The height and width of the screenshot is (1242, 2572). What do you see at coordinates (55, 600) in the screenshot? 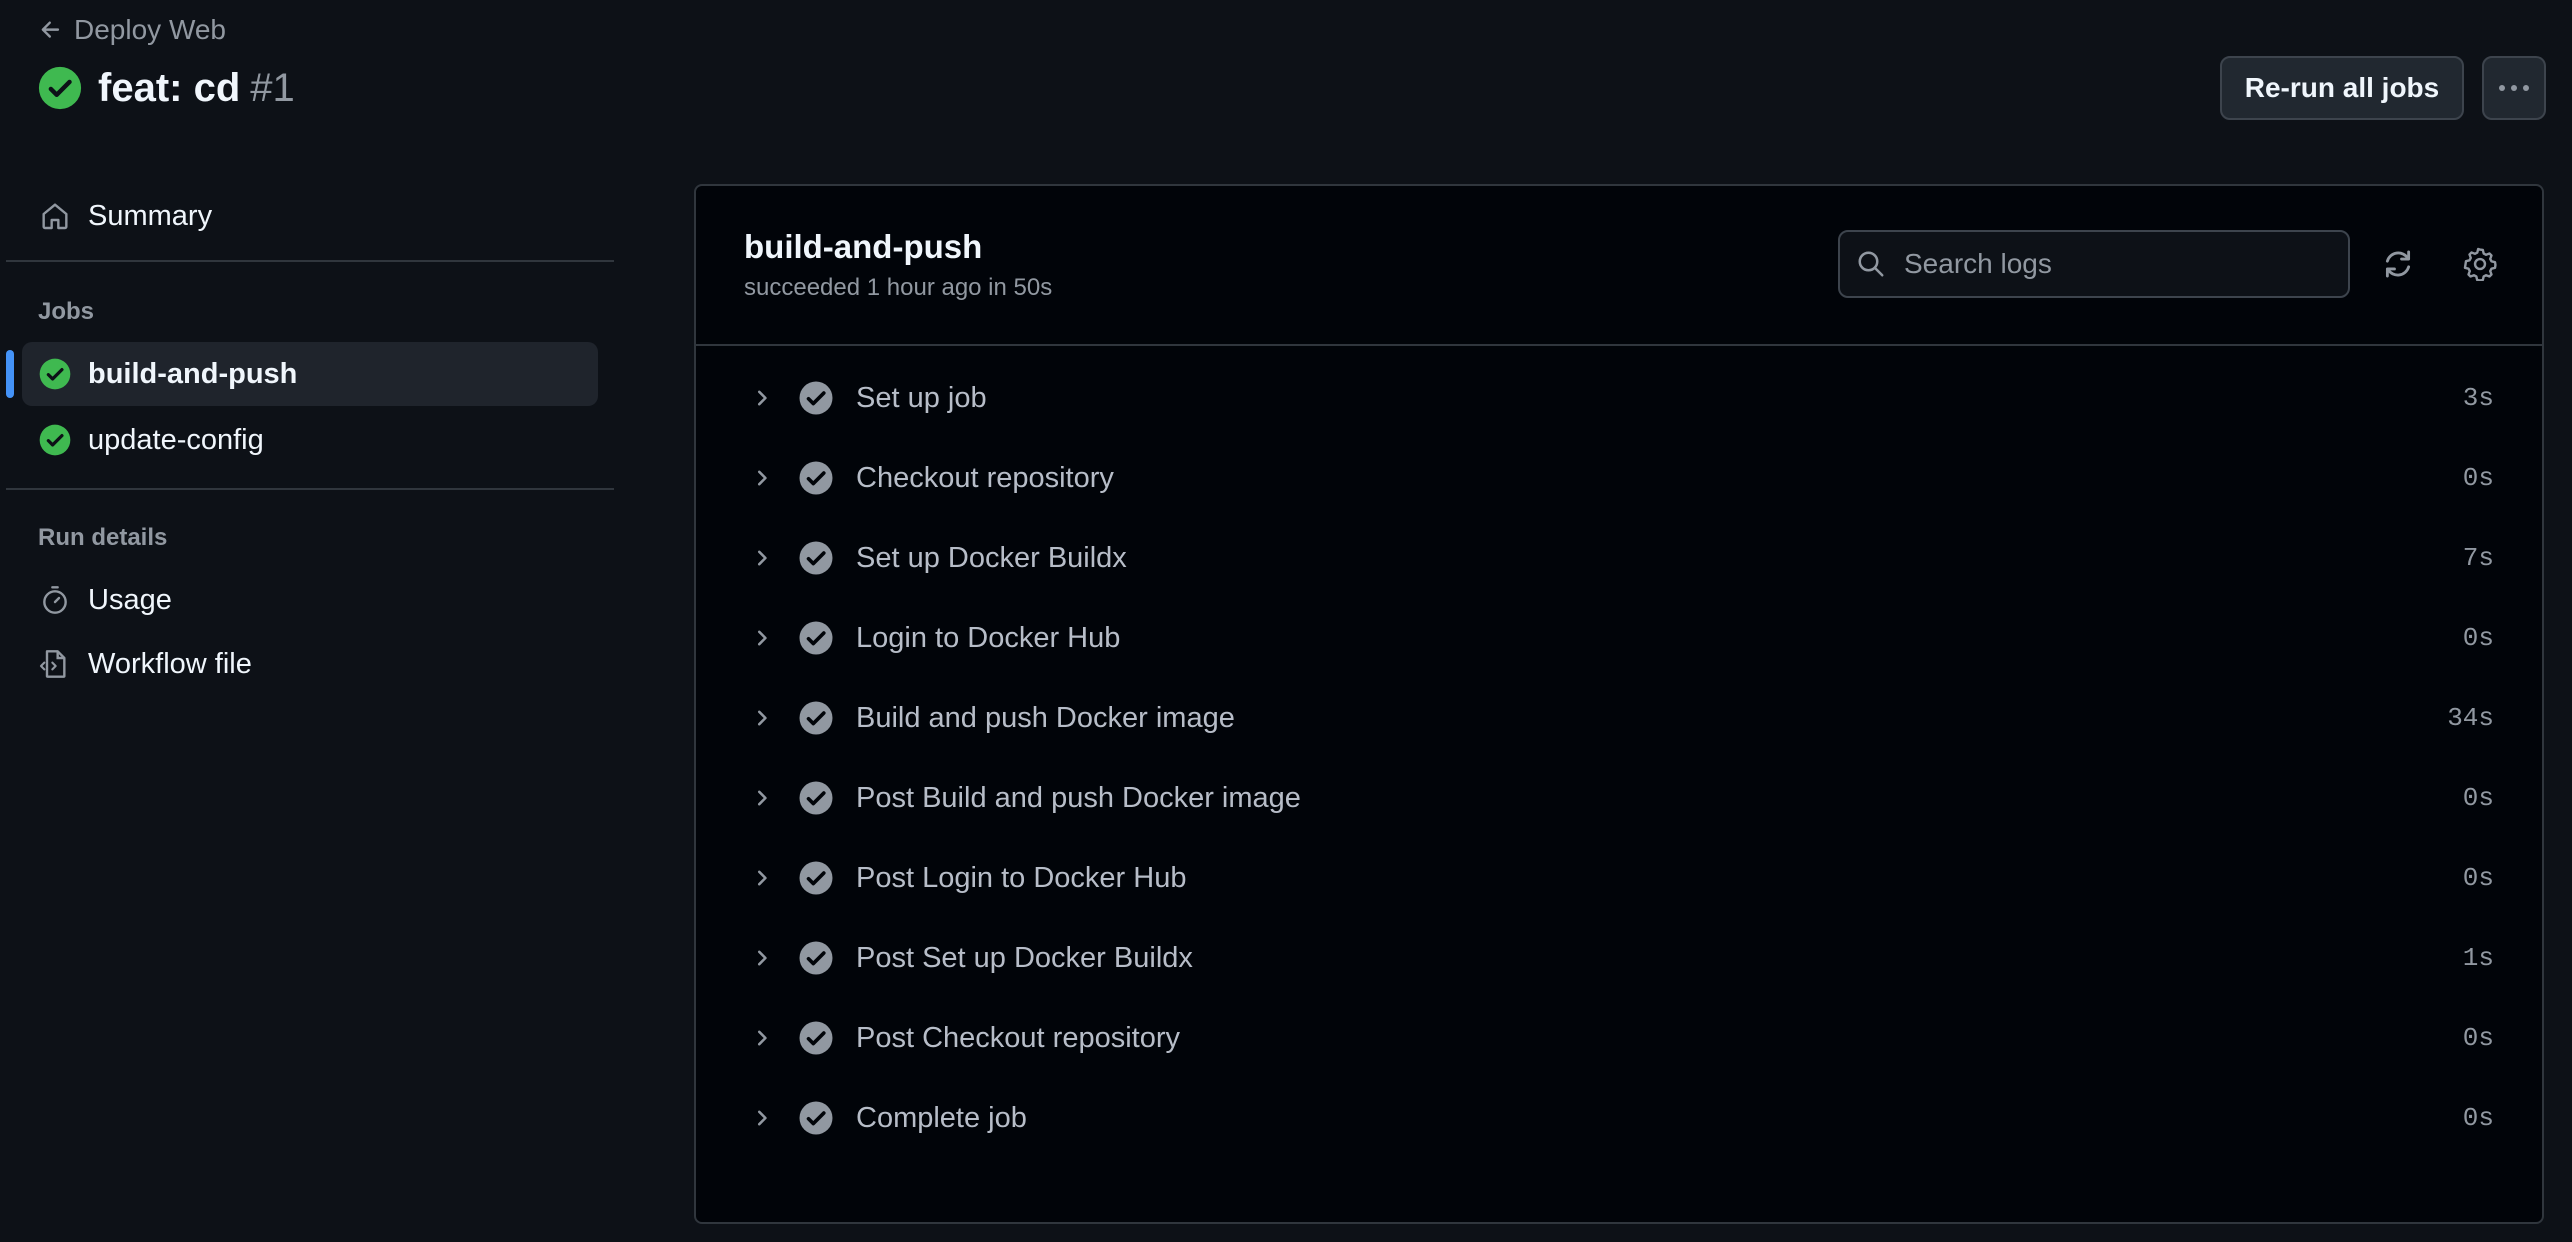
I see `stopwatch-icon` at bounding box center [55, 600].